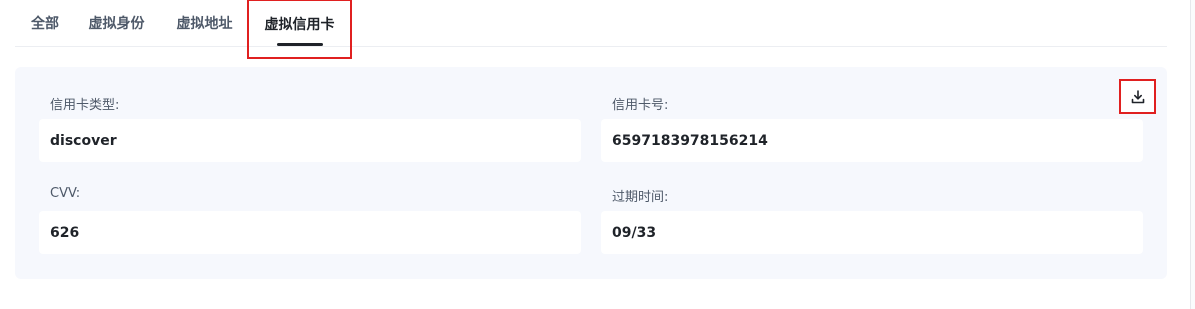  I want to click on download-icon, so click(1137, 96).